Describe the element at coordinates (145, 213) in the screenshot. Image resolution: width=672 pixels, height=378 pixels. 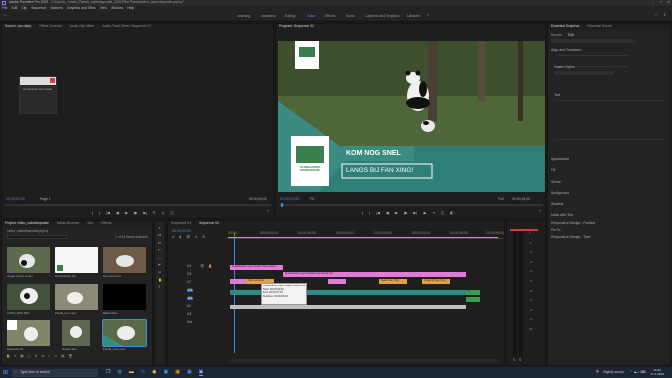
I see `go-to-out-icon: ▶|` at that location.